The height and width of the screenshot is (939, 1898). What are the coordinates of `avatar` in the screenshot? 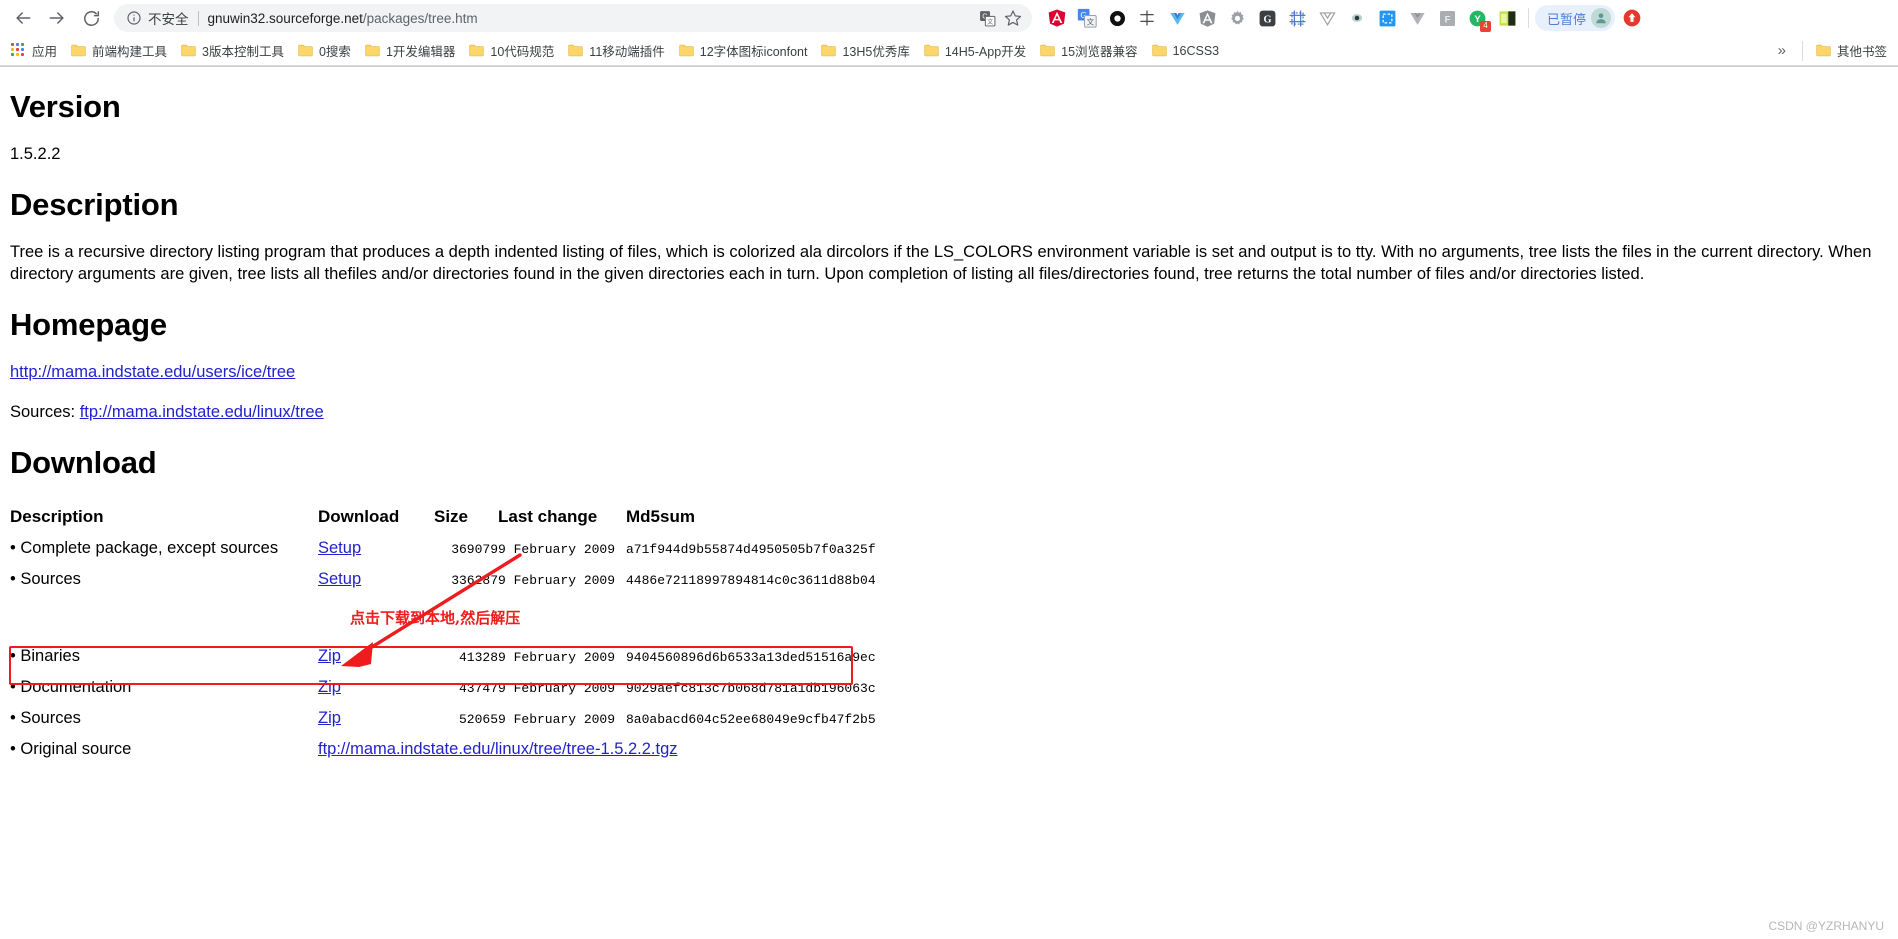 It's located at (1601, 18).